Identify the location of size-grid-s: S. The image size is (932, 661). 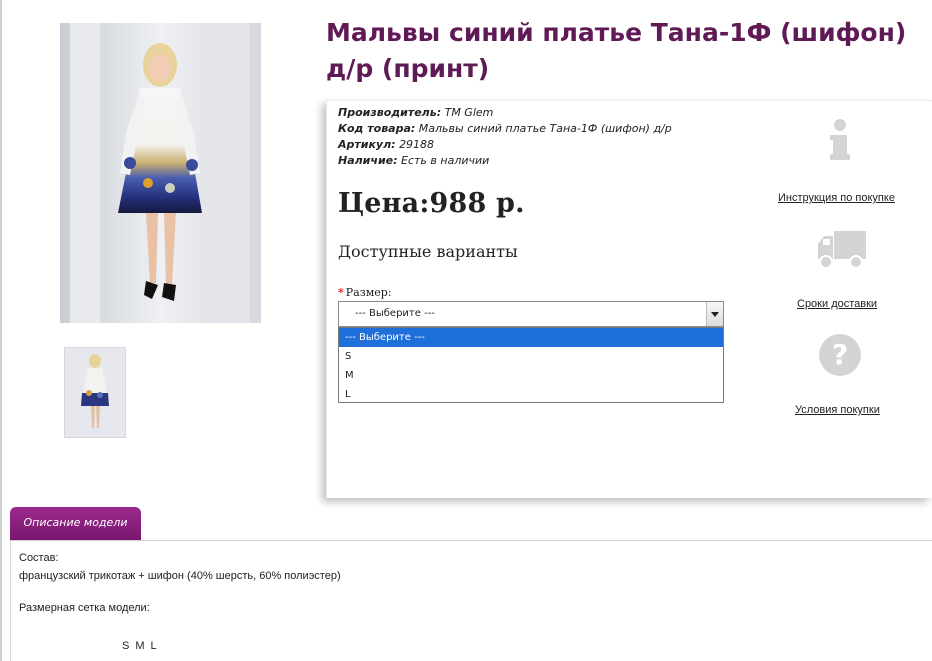
(126, 646).